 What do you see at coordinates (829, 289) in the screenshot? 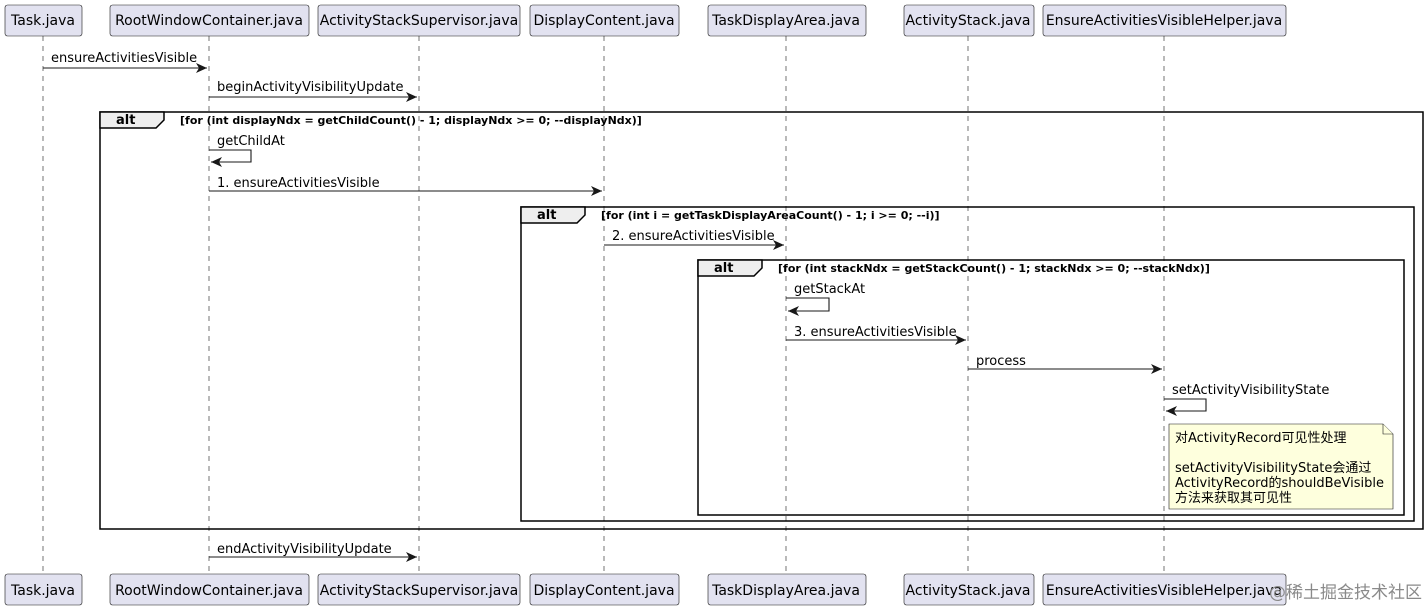
I see `message-label: getStackAt` at bounding box center [829, 289].